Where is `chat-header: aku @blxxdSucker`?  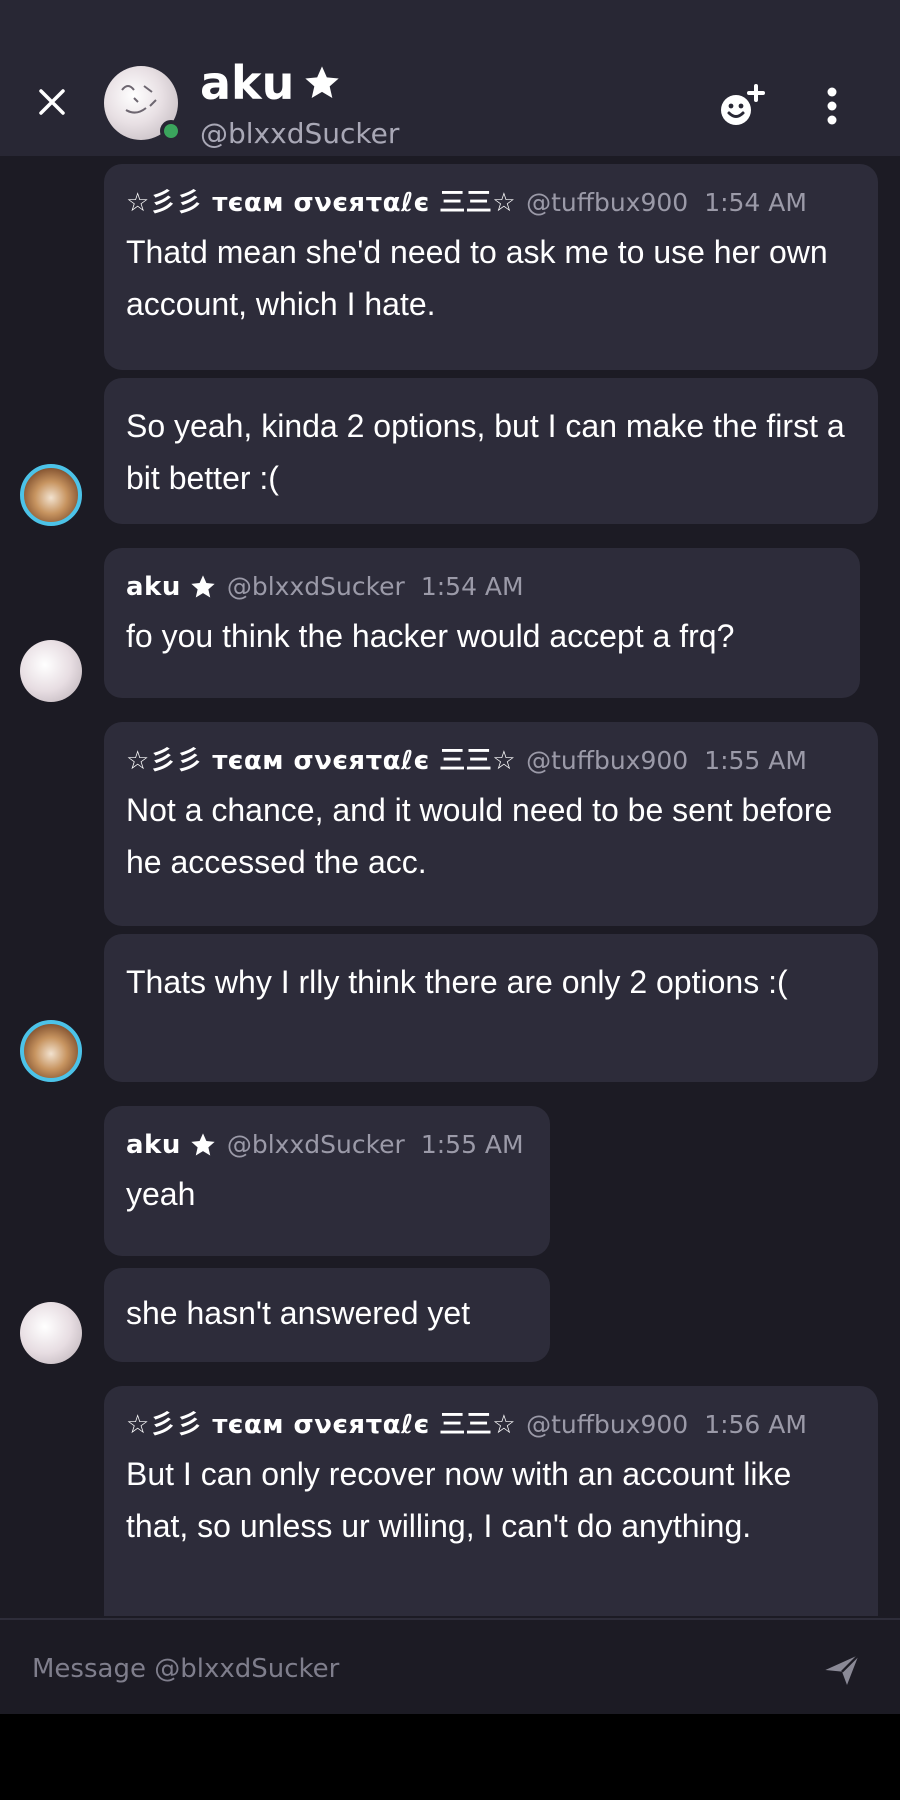 chat-header: aku @blxxdSucker is located at coordinates (450, 78).